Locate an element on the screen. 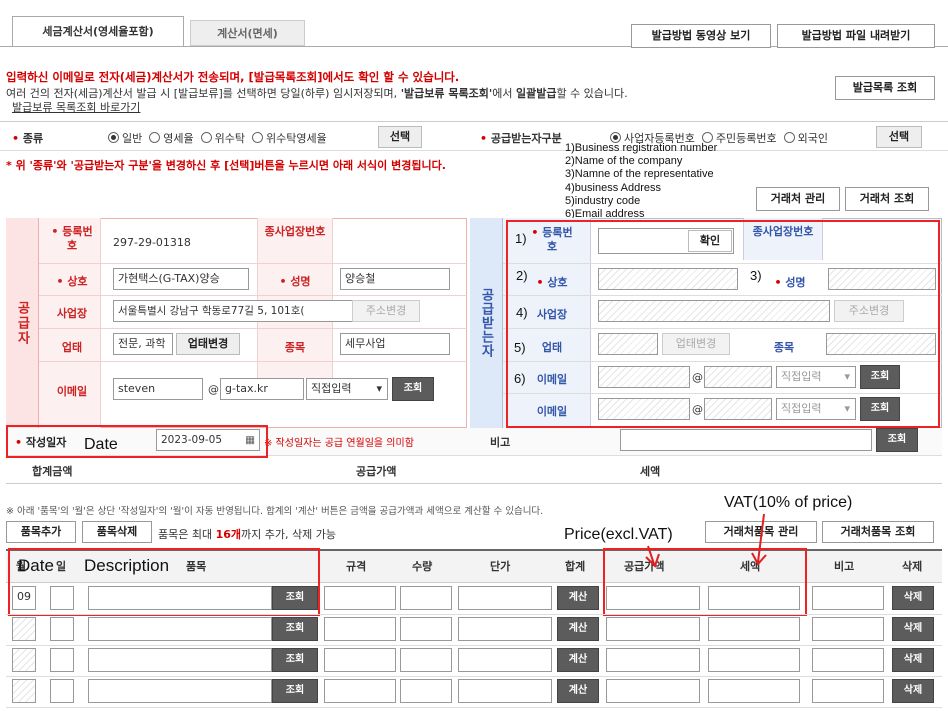  vat-arrow-icon is located at coordinates (759, 539).